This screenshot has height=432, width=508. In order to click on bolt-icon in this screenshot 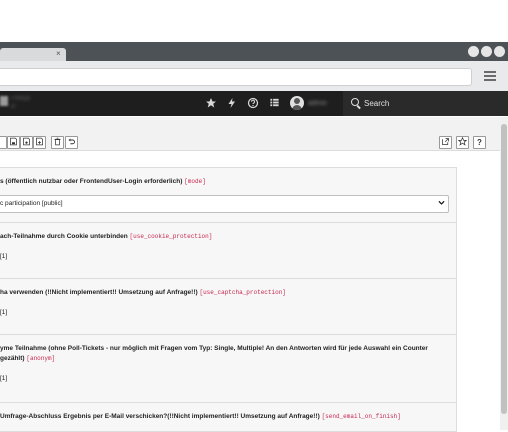, I will do `click(232, 104)`.